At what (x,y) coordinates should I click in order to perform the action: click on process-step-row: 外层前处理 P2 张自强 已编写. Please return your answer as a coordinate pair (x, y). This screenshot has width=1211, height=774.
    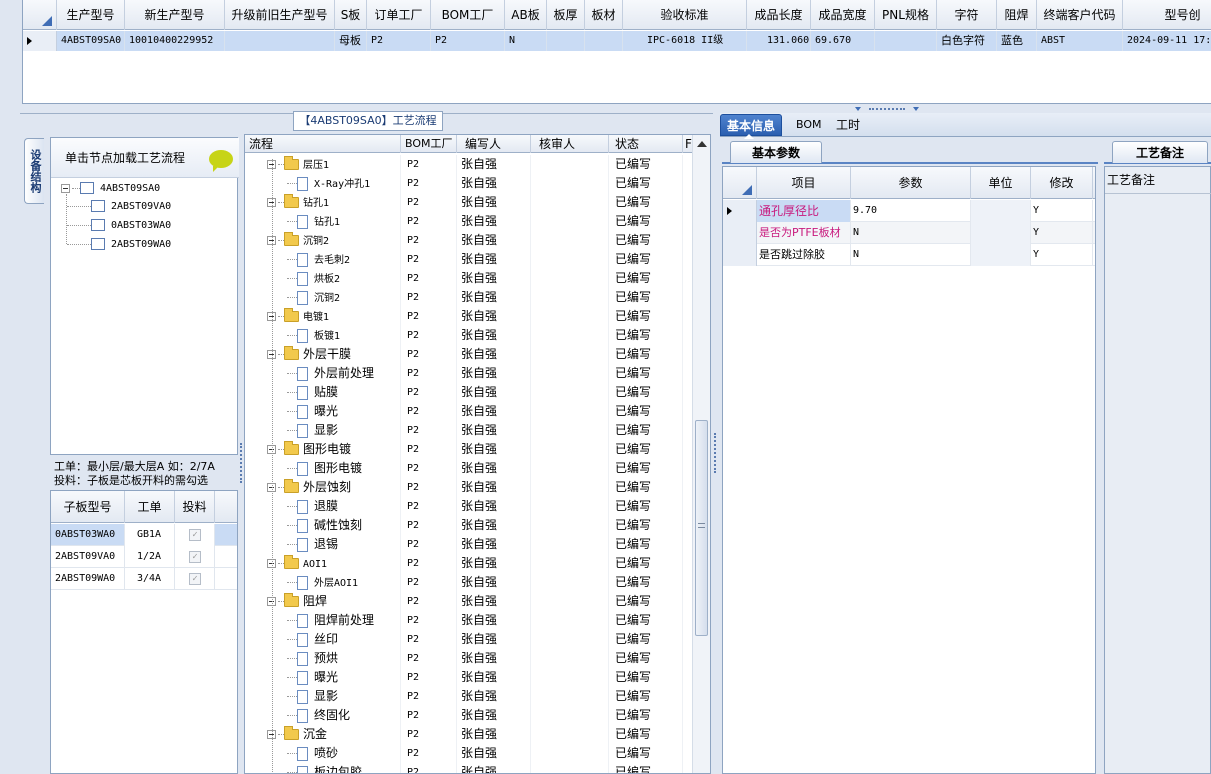
    Looking at the image, I should click on (469, 373).